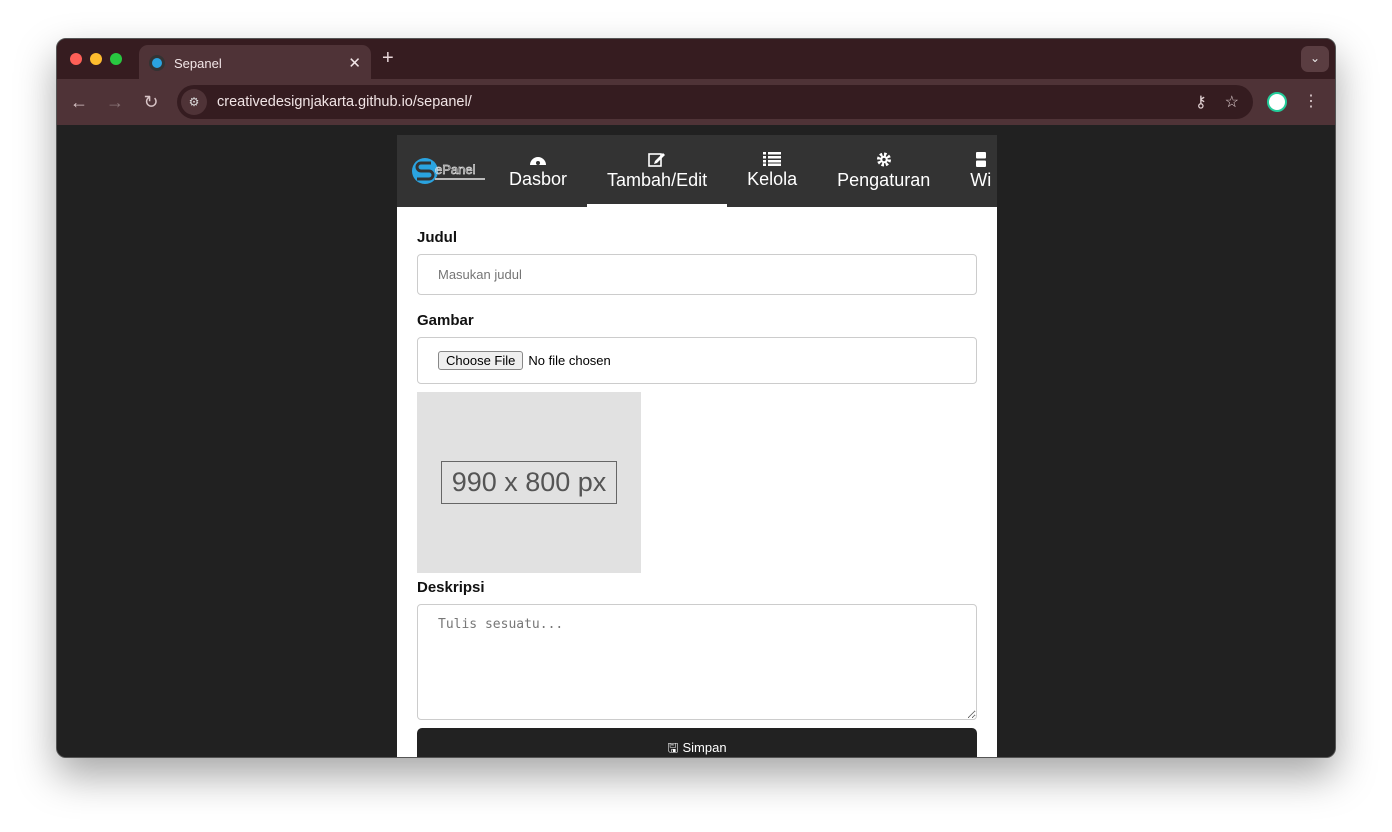 The image size is (1392, 832). I want to click on gambar-label: Gambar, so click(445, 320).